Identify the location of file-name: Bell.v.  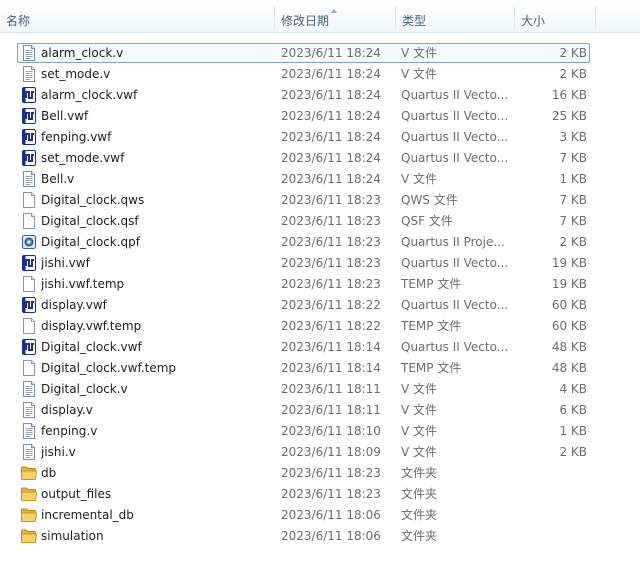
(58, 179).